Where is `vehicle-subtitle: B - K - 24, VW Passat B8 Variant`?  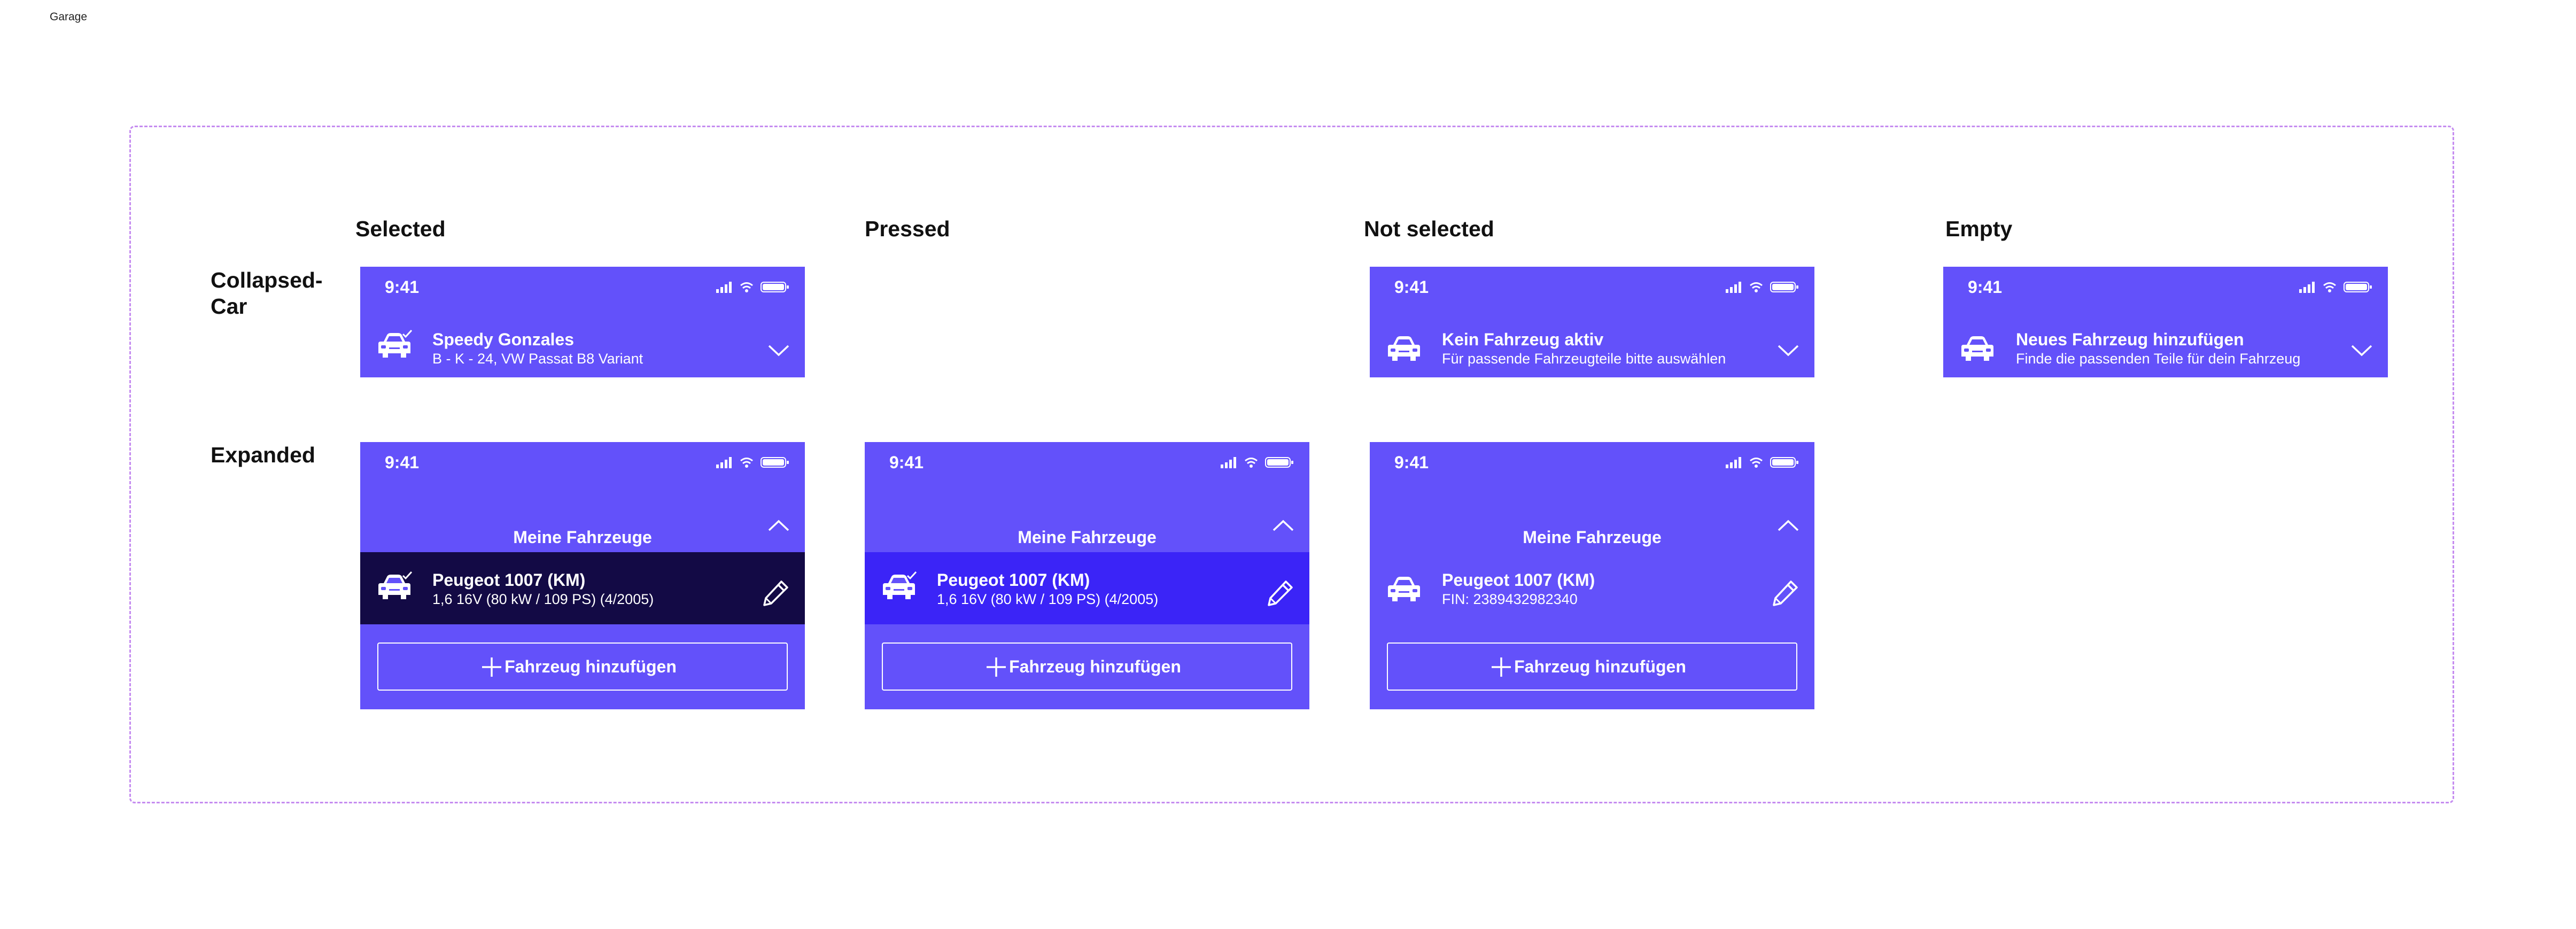 vehicle-subtitle: B - K - 24, VW Passat B8 Variant is located at coordinates (537, 359).